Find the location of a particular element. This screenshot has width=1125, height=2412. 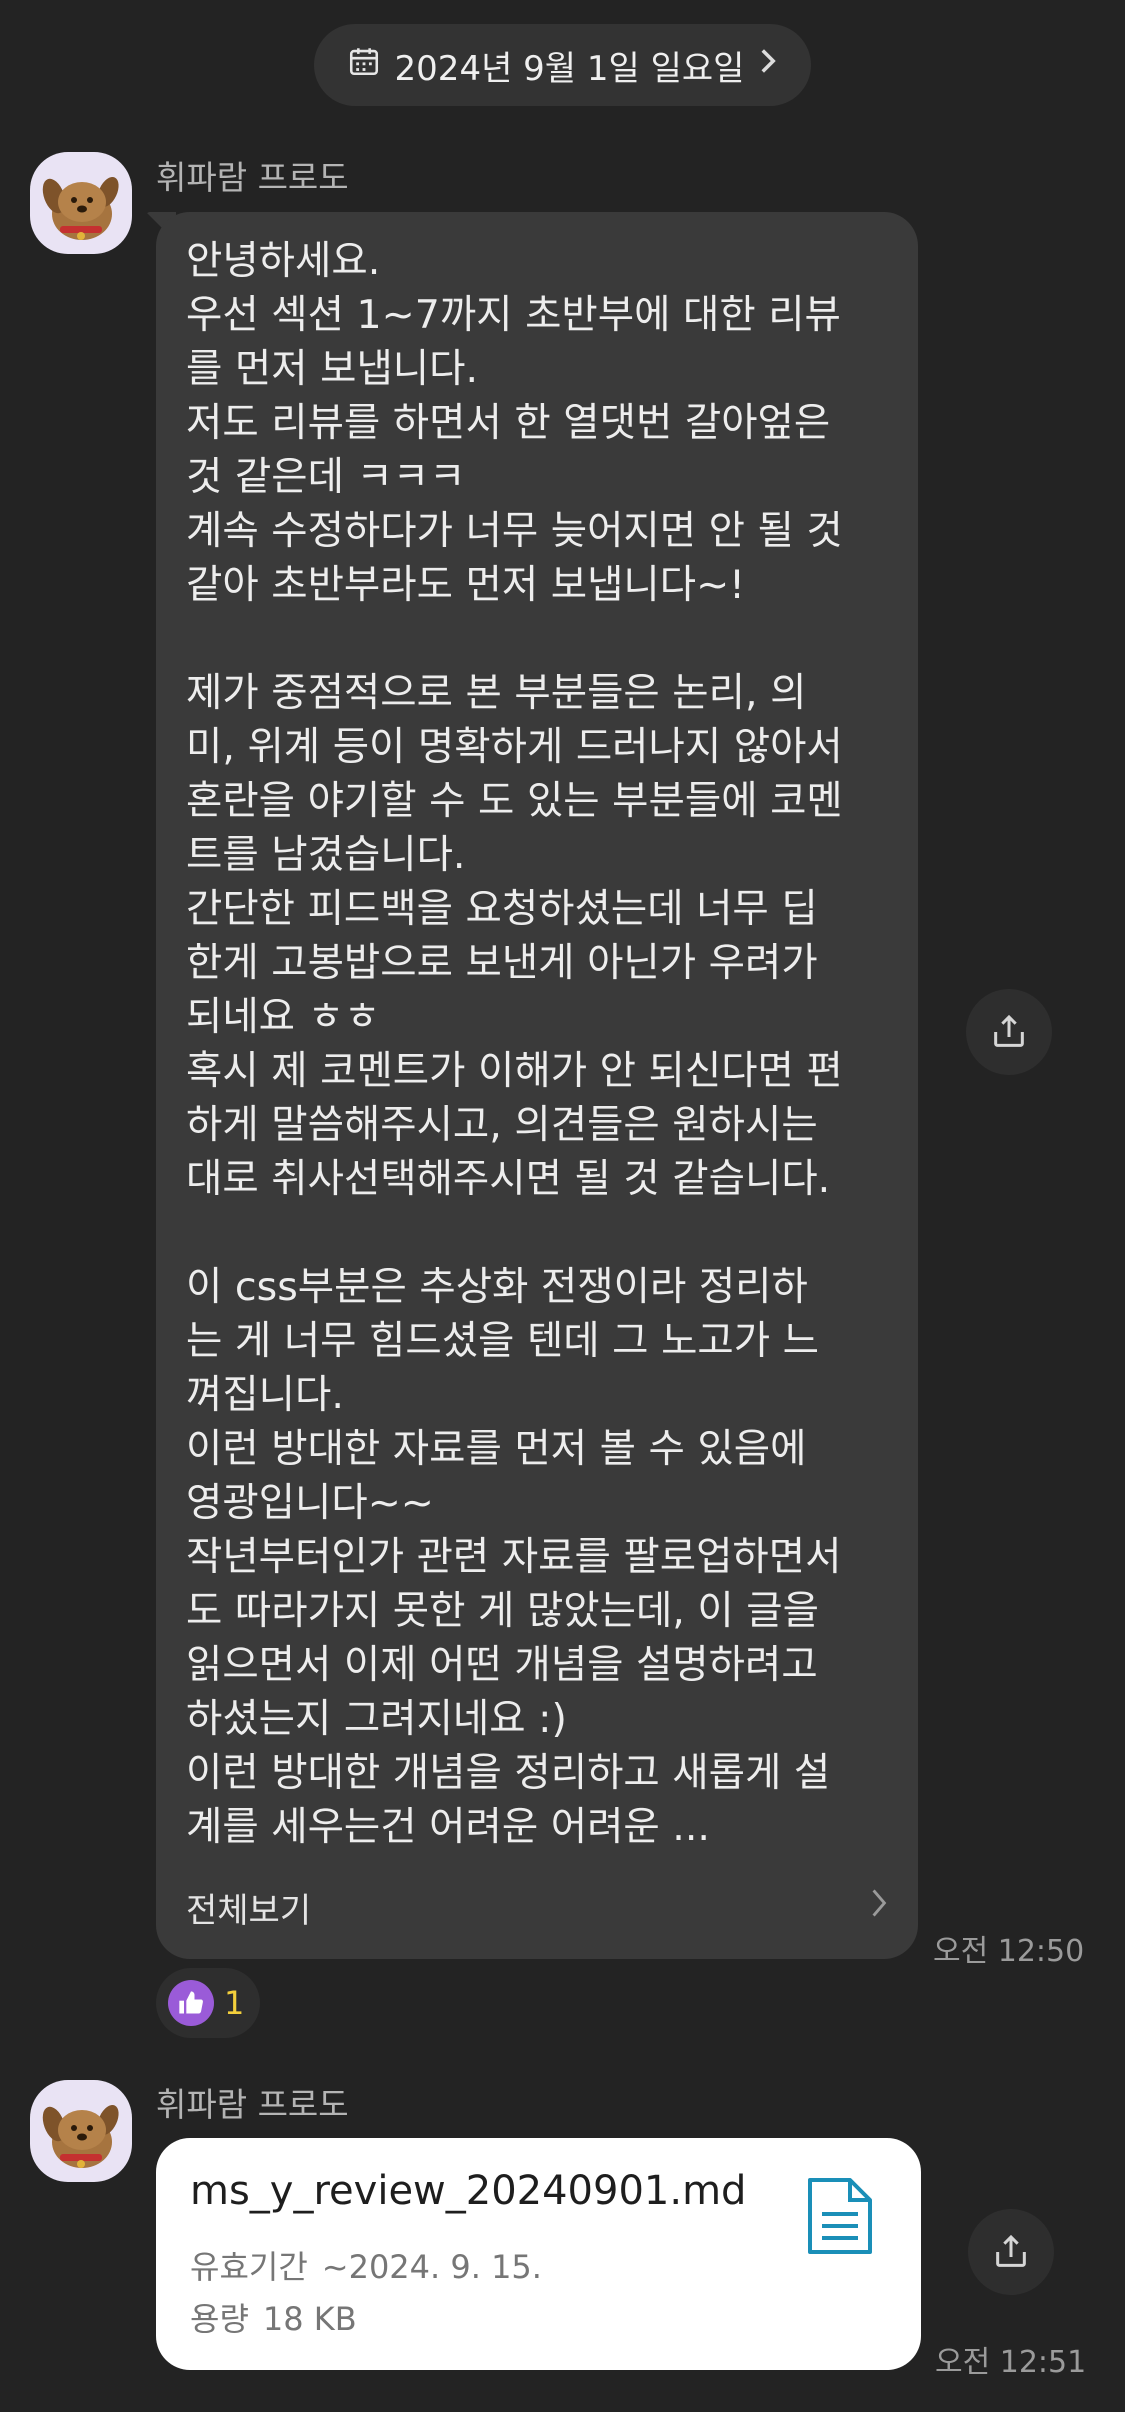

reaction-badge: 1 is located at coordinates (208, 2003).